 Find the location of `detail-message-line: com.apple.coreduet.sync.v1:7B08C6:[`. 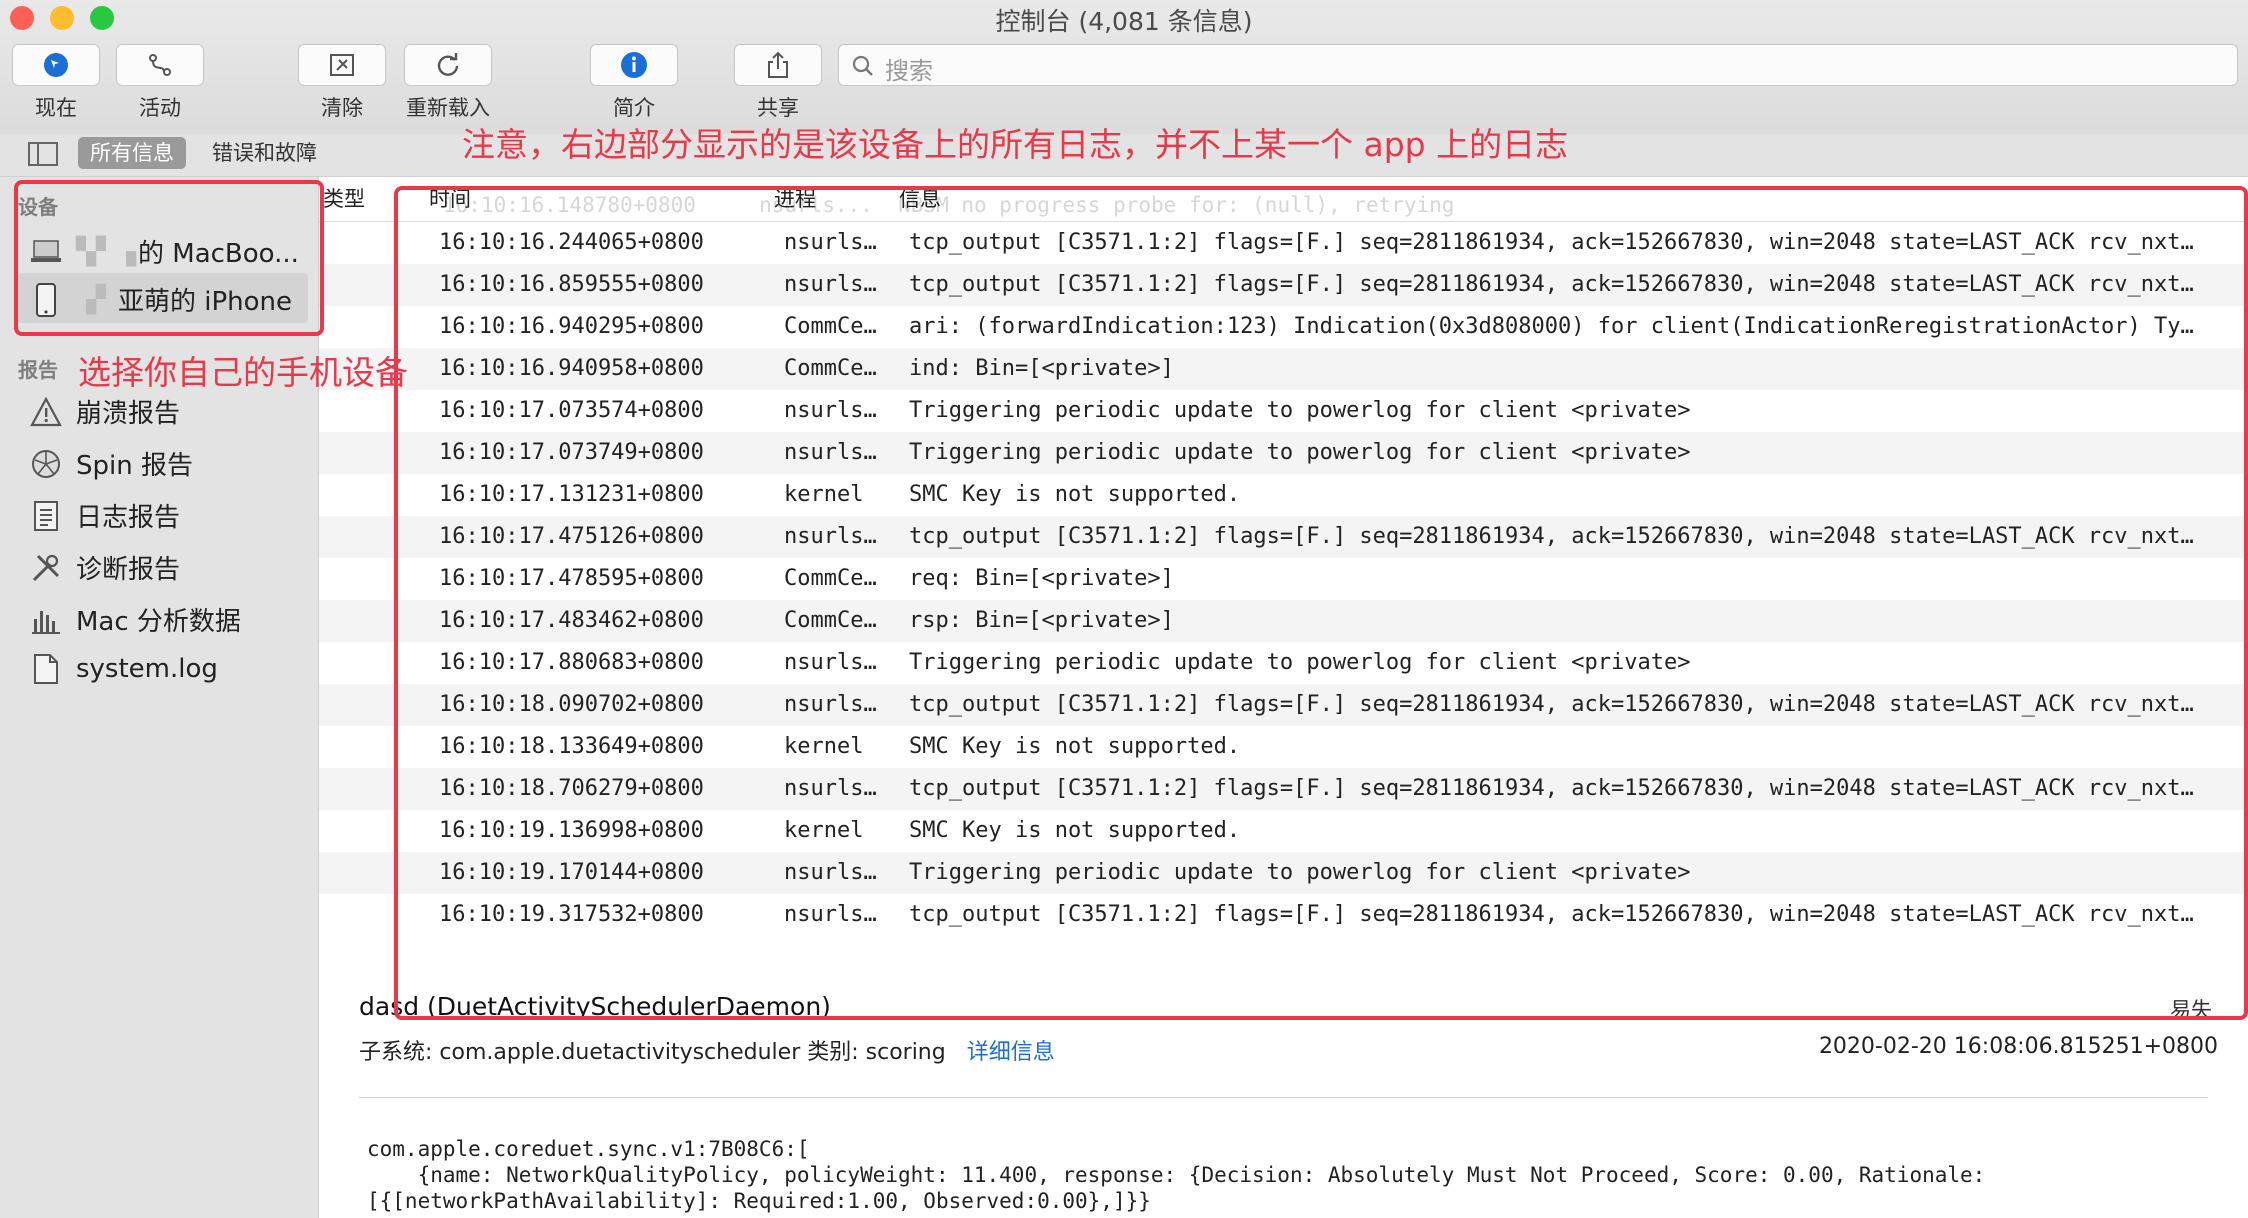

detail-message-line: com.apple.coreduet.sync.v1:7B08C6:[ is located at coordinates (588, 1149).